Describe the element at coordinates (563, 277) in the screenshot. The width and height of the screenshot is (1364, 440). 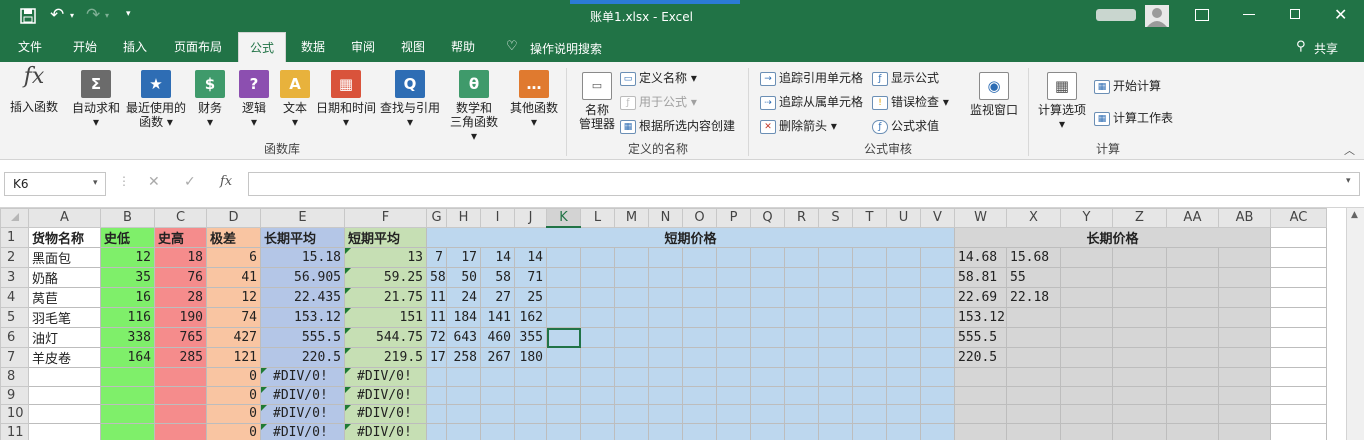
I see `cell-K3` at that location.